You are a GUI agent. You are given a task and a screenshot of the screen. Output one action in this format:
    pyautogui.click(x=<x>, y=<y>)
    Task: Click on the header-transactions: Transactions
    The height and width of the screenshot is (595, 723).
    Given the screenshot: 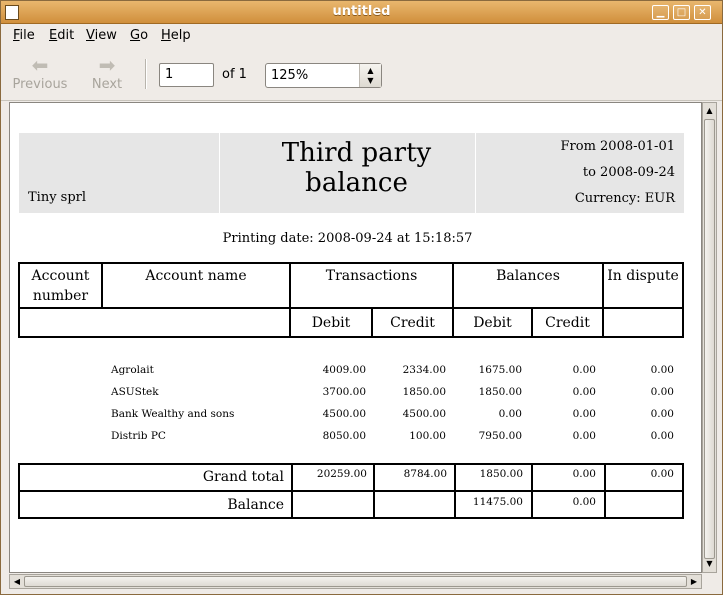 What is the action you would take?
    pyautogui.click(x=371, y=276)
    